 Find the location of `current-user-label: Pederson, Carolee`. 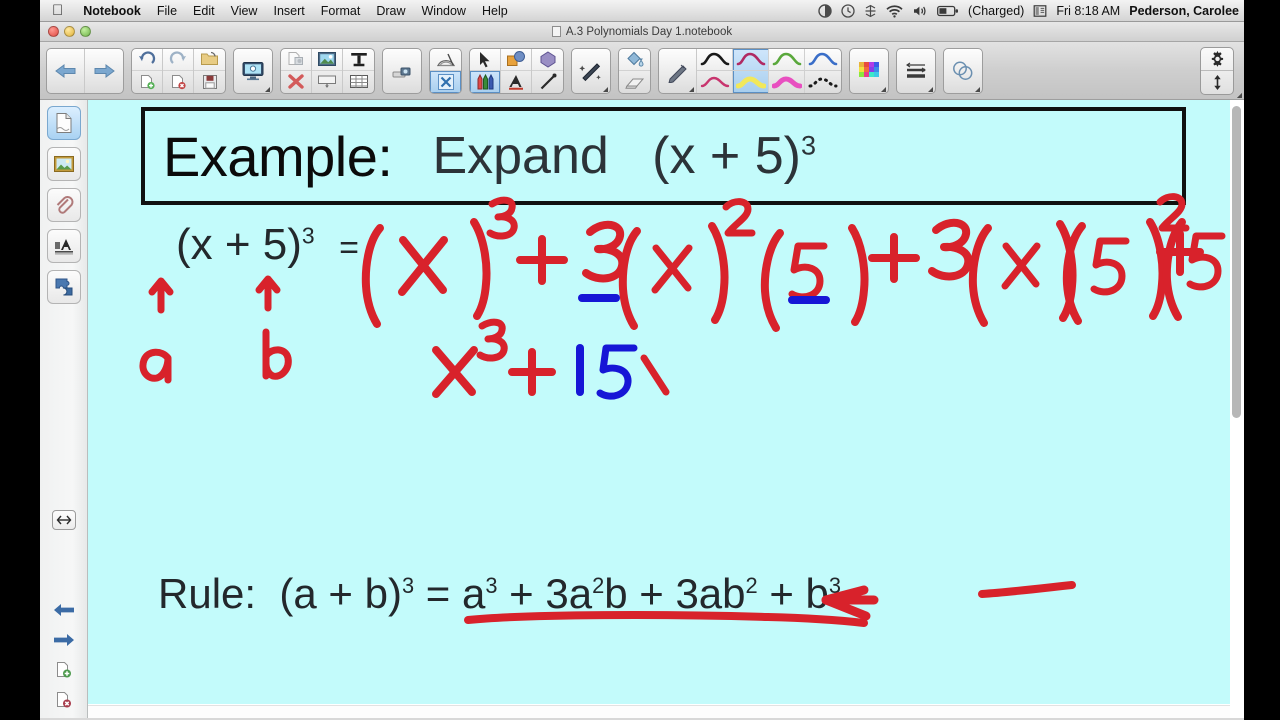

current-user-label: Pederson, Carolee is located at coordinates (1184, 11).